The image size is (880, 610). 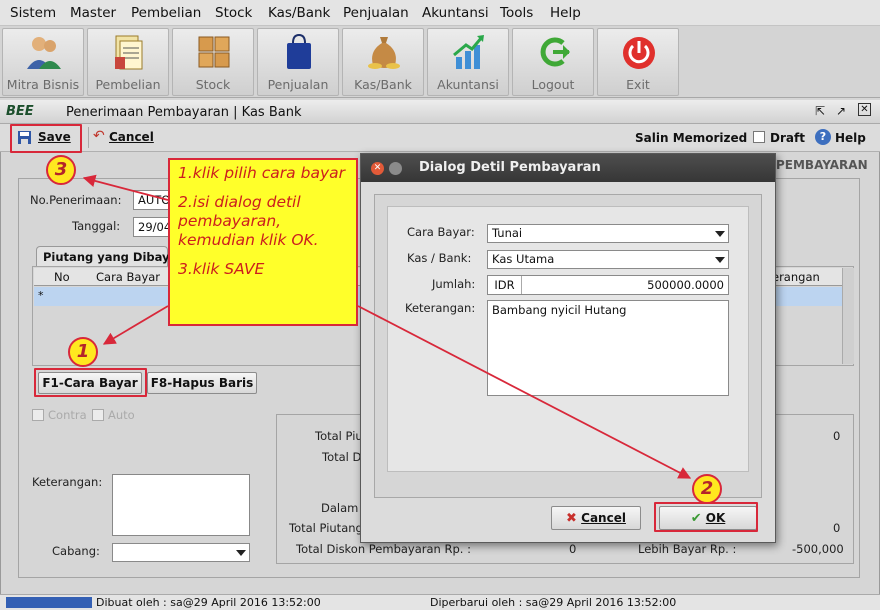 What do you see at coordinates (76, 200) in the screenshot?
I see `no-penerimaan-label: No.Penerimaan:` at bounding box center [76, 200].